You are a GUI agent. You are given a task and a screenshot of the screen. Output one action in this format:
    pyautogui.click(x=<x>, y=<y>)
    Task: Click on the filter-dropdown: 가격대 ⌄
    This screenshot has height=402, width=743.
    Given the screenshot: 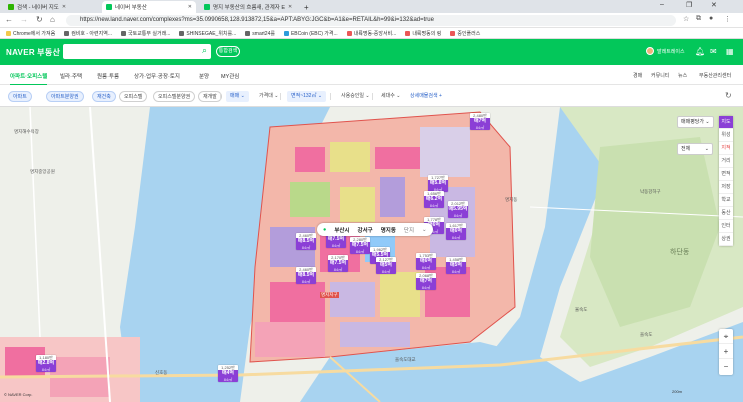 What is the action you would take?
    pyautogui.click(x=268, y=96)
    